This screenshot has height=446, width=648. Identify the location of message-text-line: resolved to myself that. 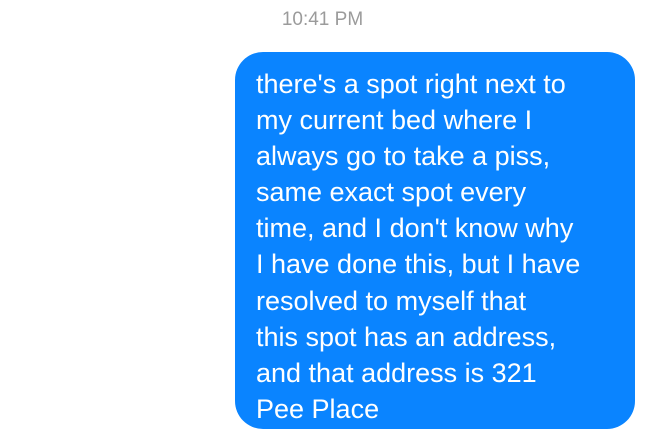
(391, 300).